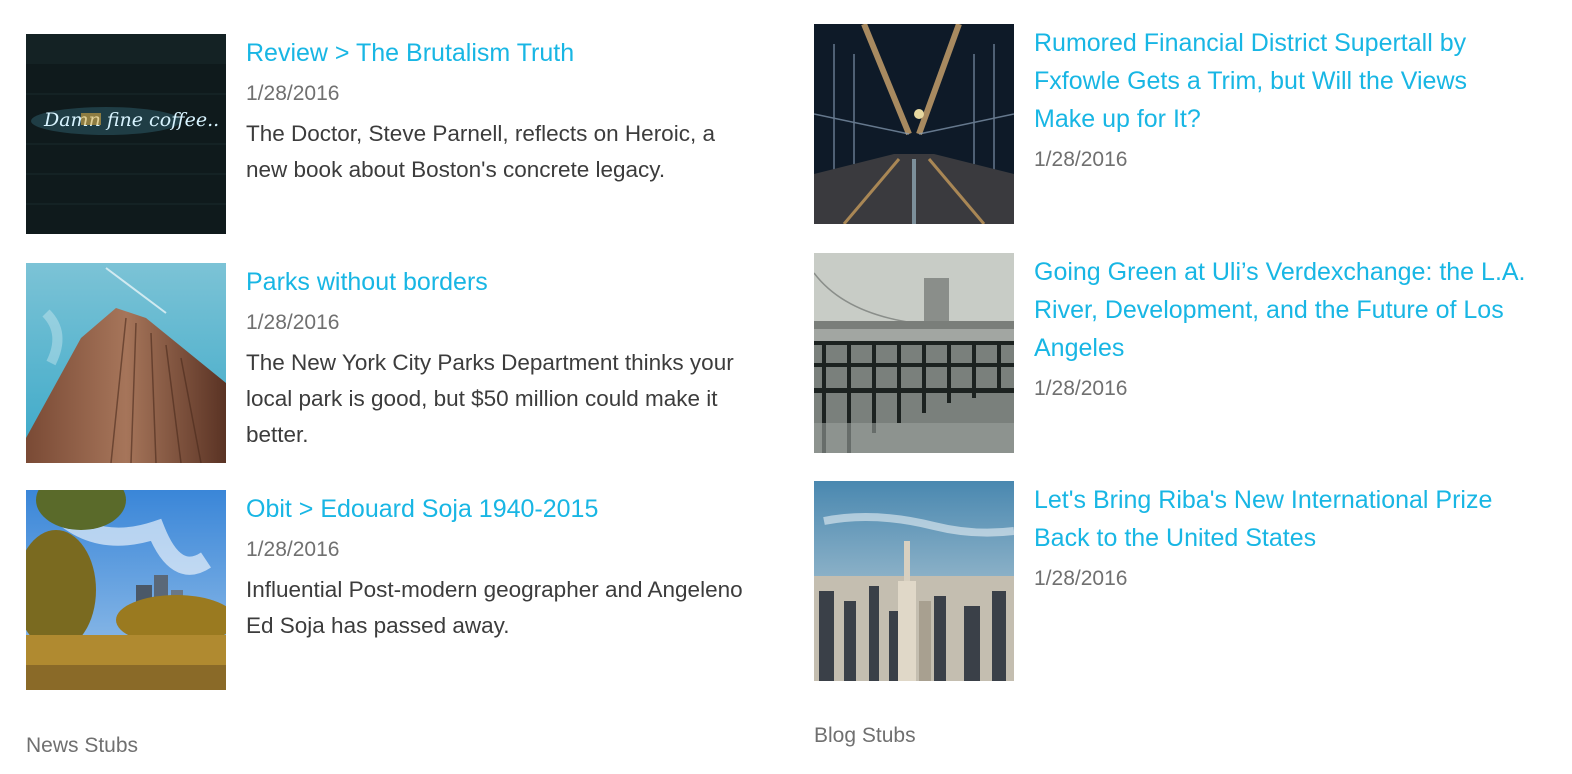 This screenshot has height=774, width=1572. I want to click on blog-thumbnail-waterfront-benches, so click(914, 353).